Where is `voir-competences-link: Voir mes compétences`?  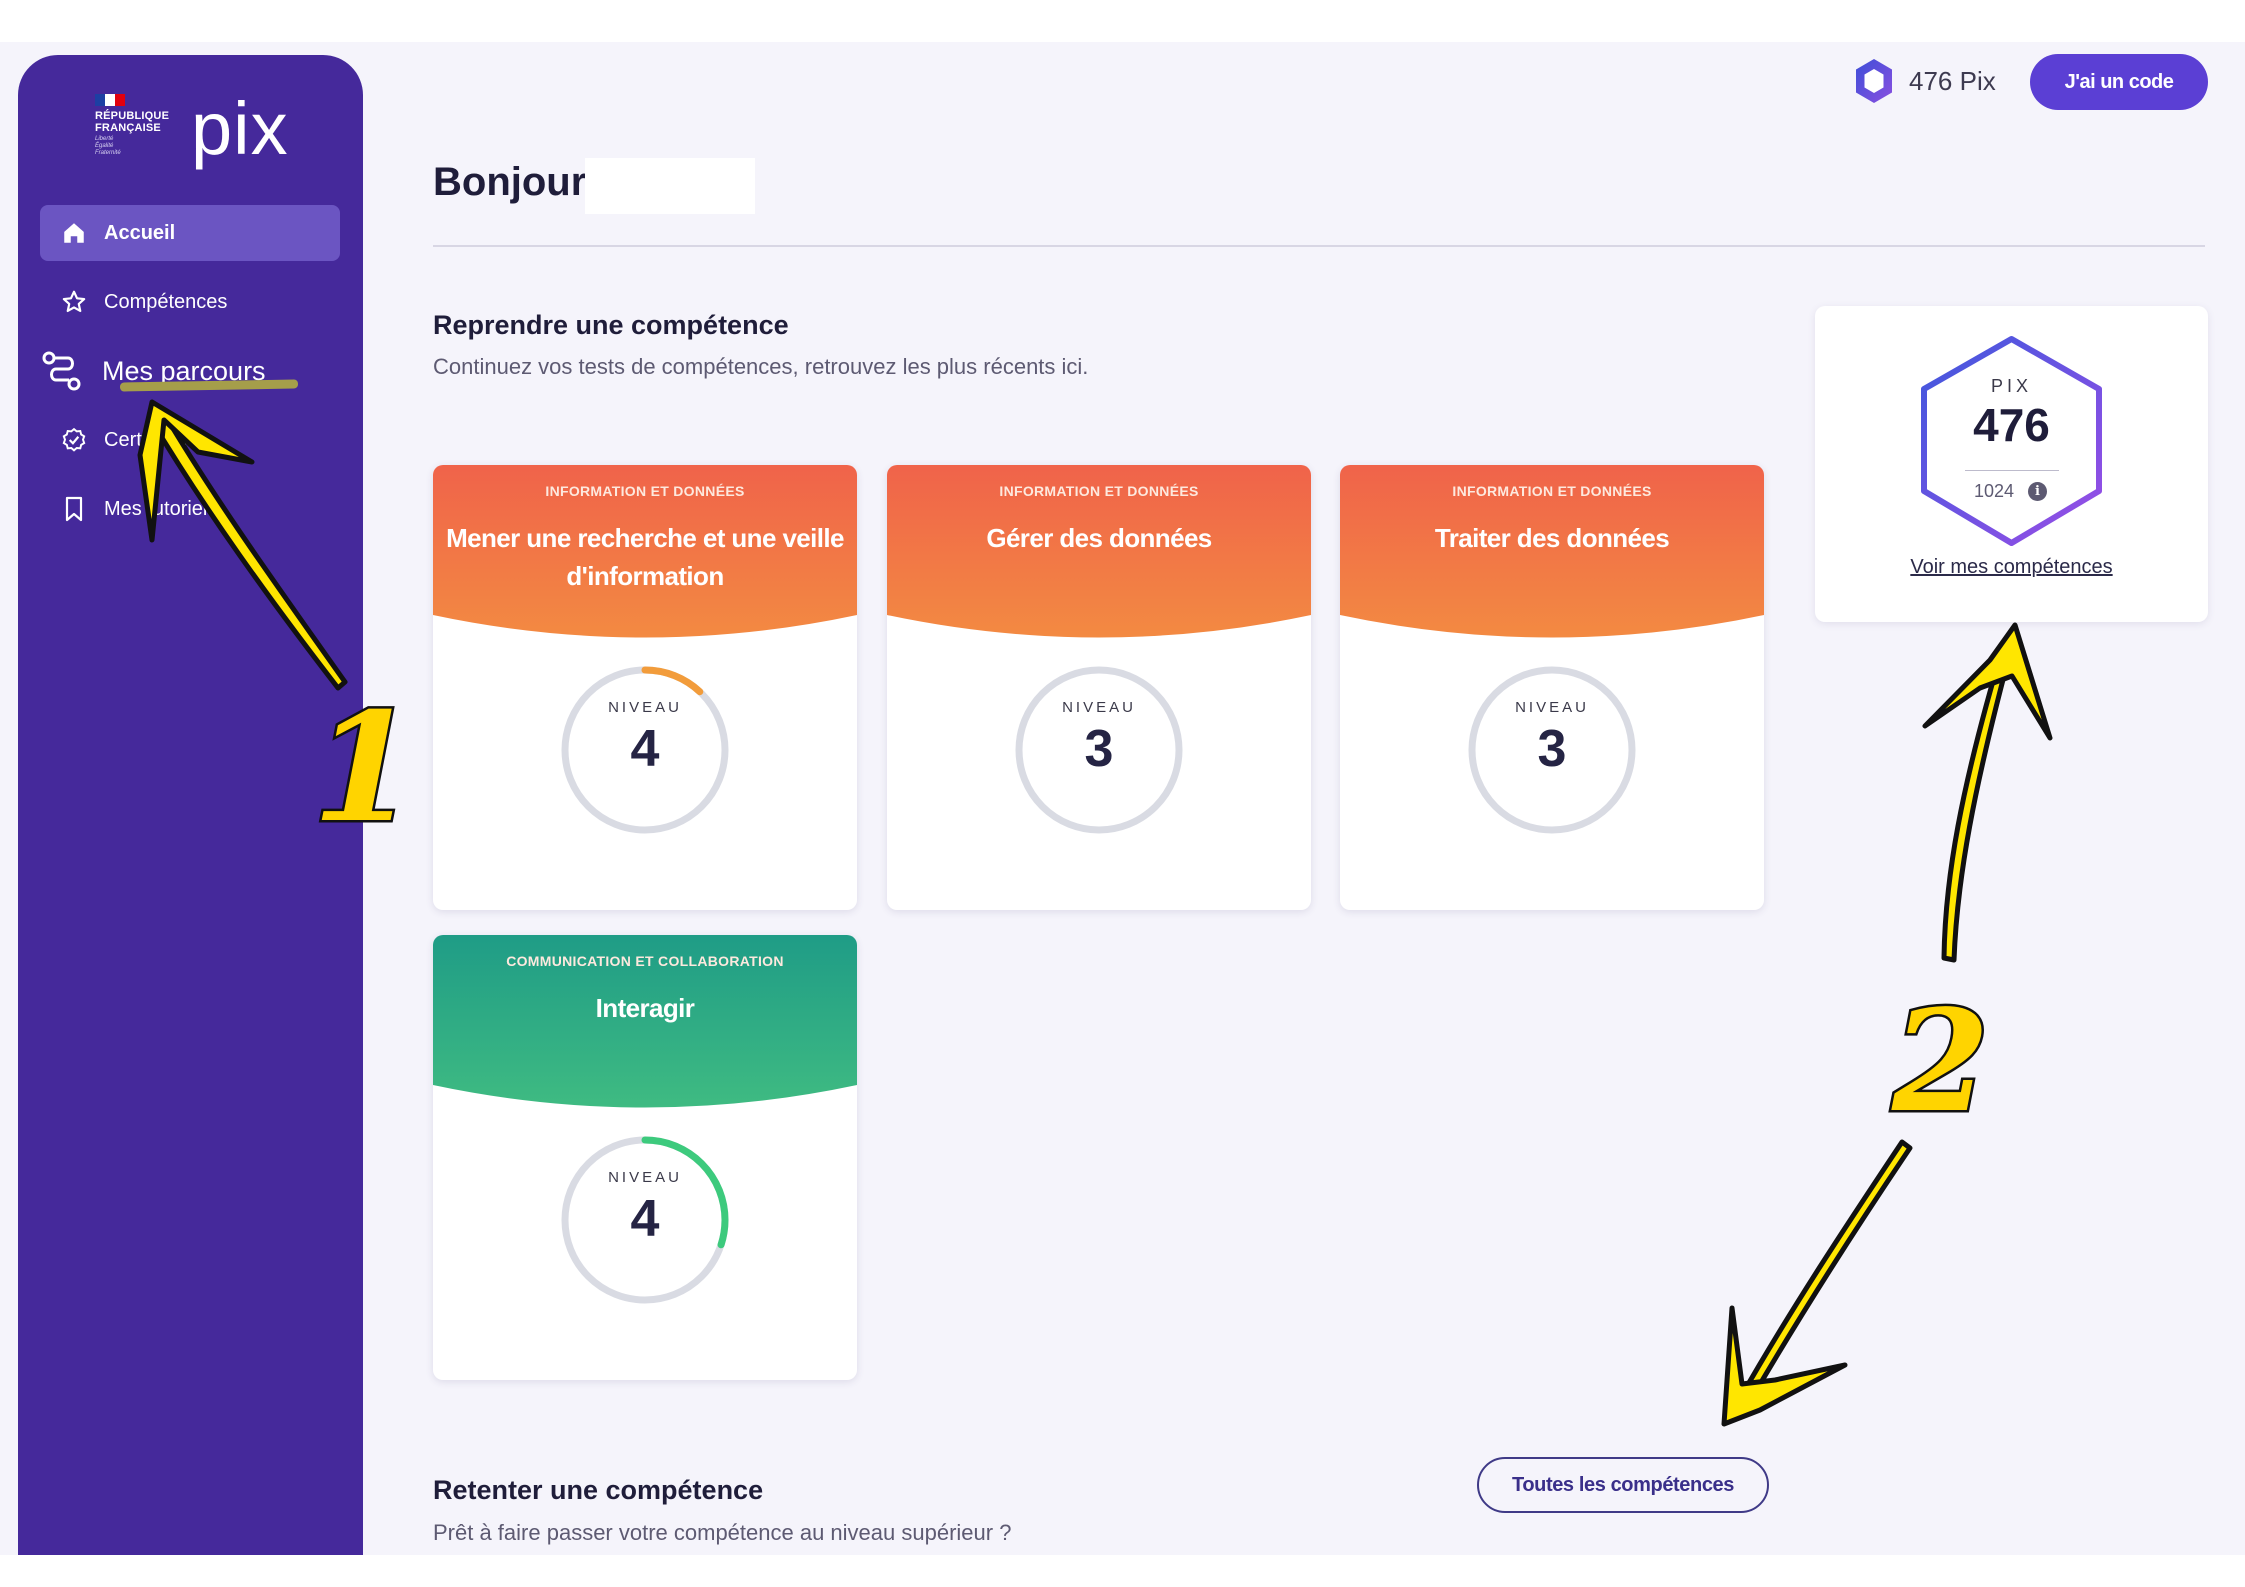 voir-competences-link: Voir mes compétences is located at coordinates (2011, 567).